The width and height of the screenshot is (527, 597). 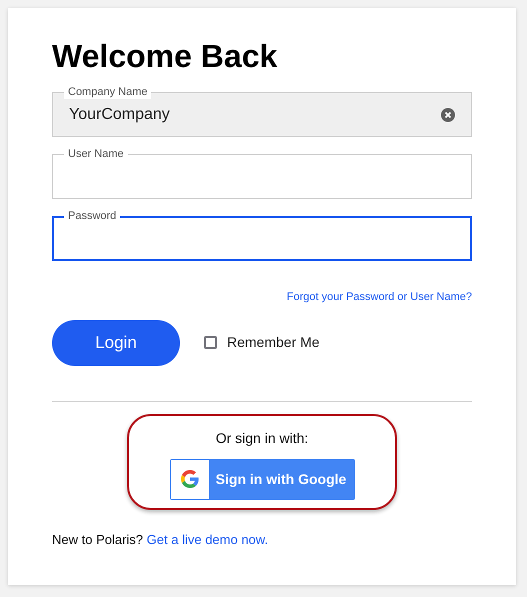 What do you see at coordinates (210, 342) in the screenshot?
I see `checkbox` at bounding box center [210, 342].